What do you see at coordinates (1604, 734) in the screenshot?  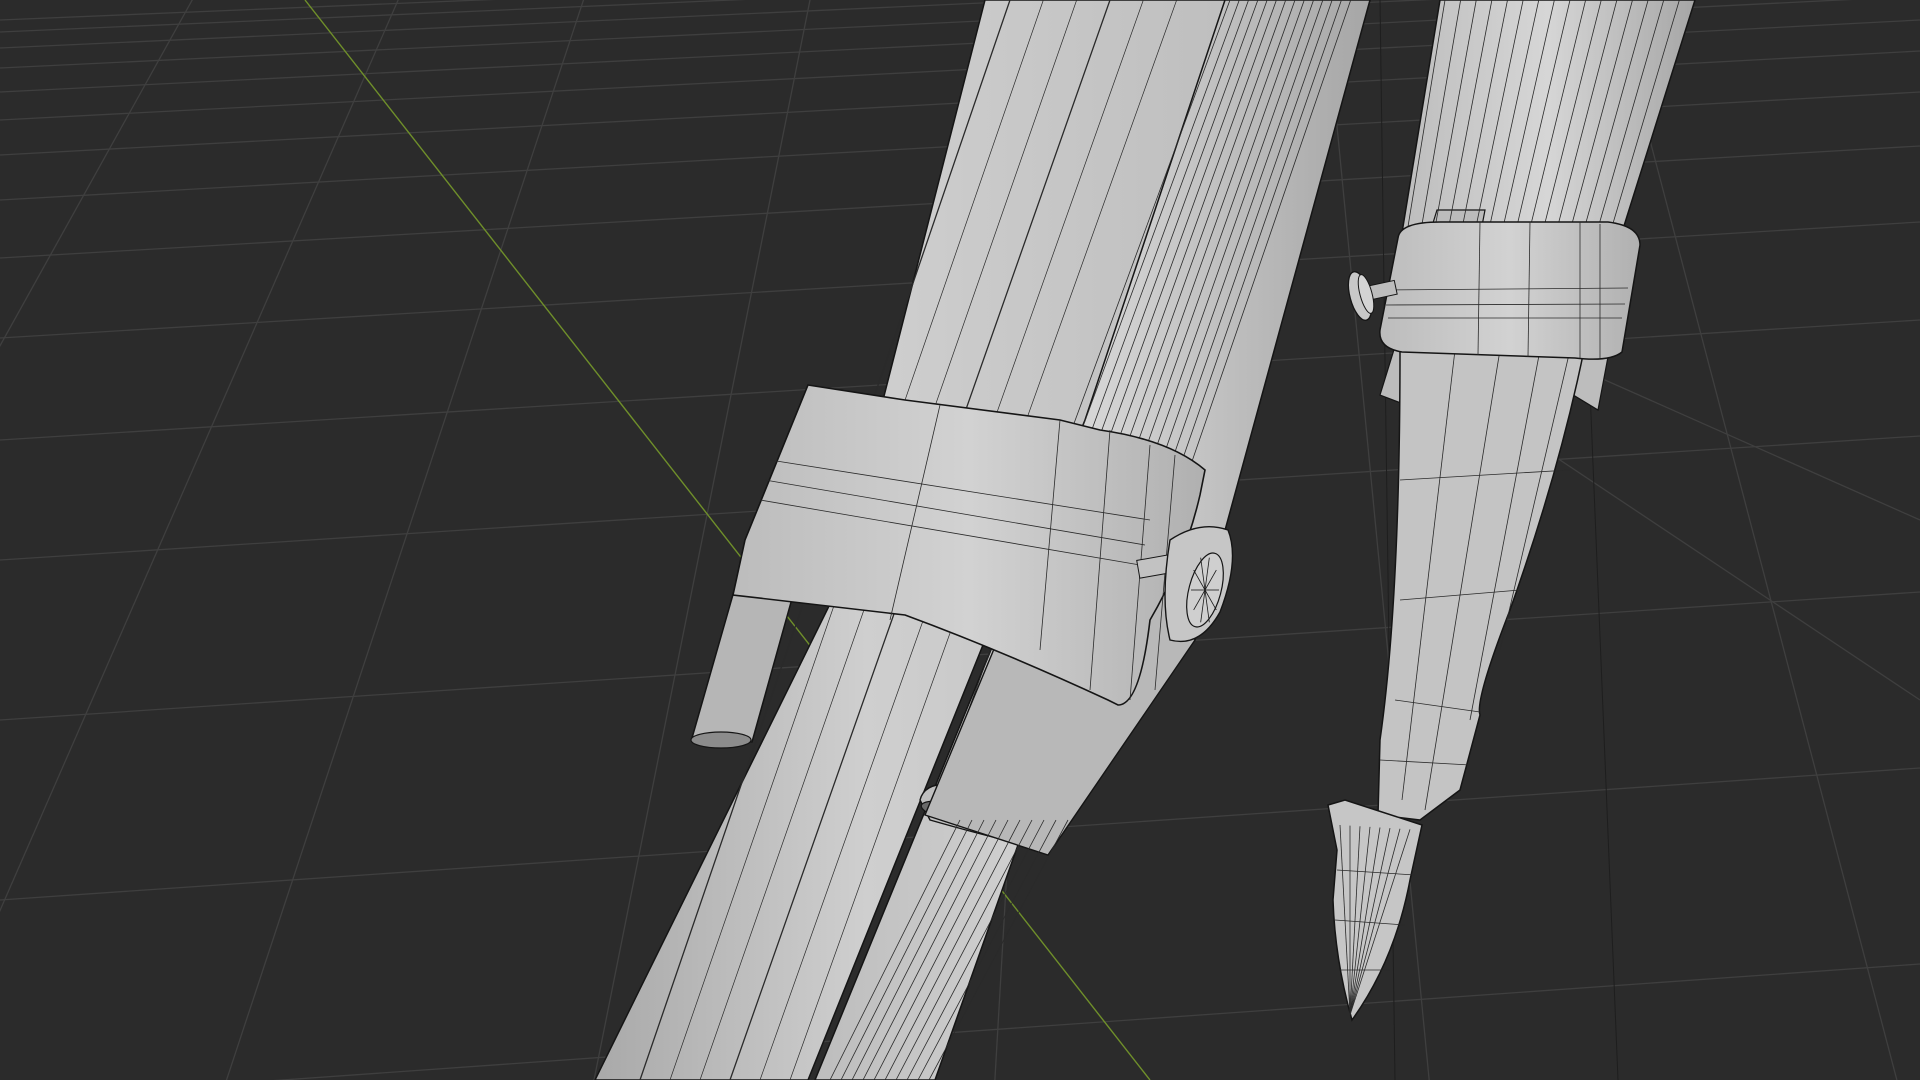 I see `guide-line` at bounding box center [1604, 734].